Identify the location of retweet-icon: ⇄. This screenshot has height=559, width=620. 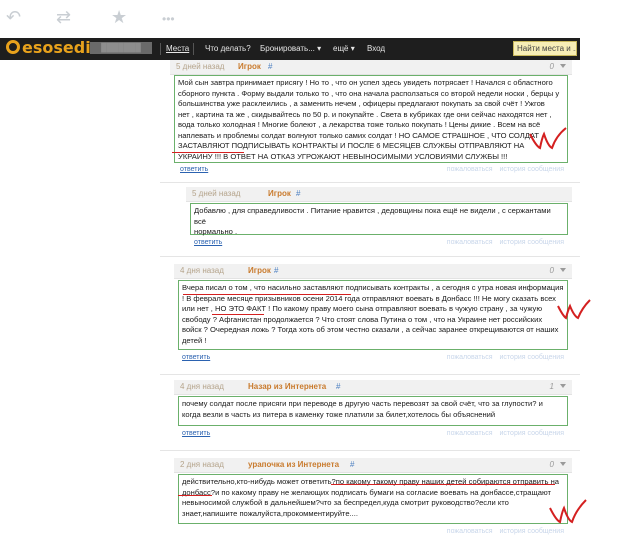
(63, 17).